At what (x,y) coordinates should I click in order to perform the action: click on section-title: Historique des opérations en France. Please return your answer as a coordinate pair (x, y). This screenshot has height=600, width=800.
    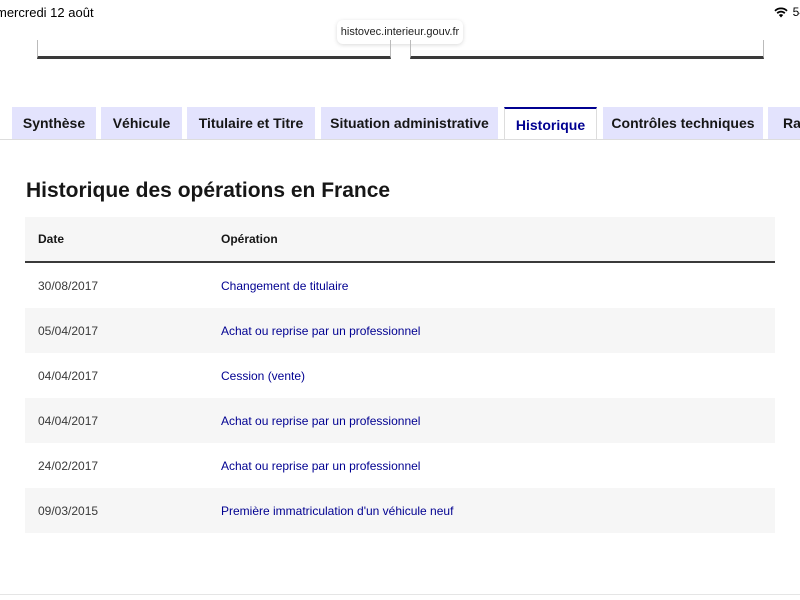
    Looking at the image, I should click on (208, 190).